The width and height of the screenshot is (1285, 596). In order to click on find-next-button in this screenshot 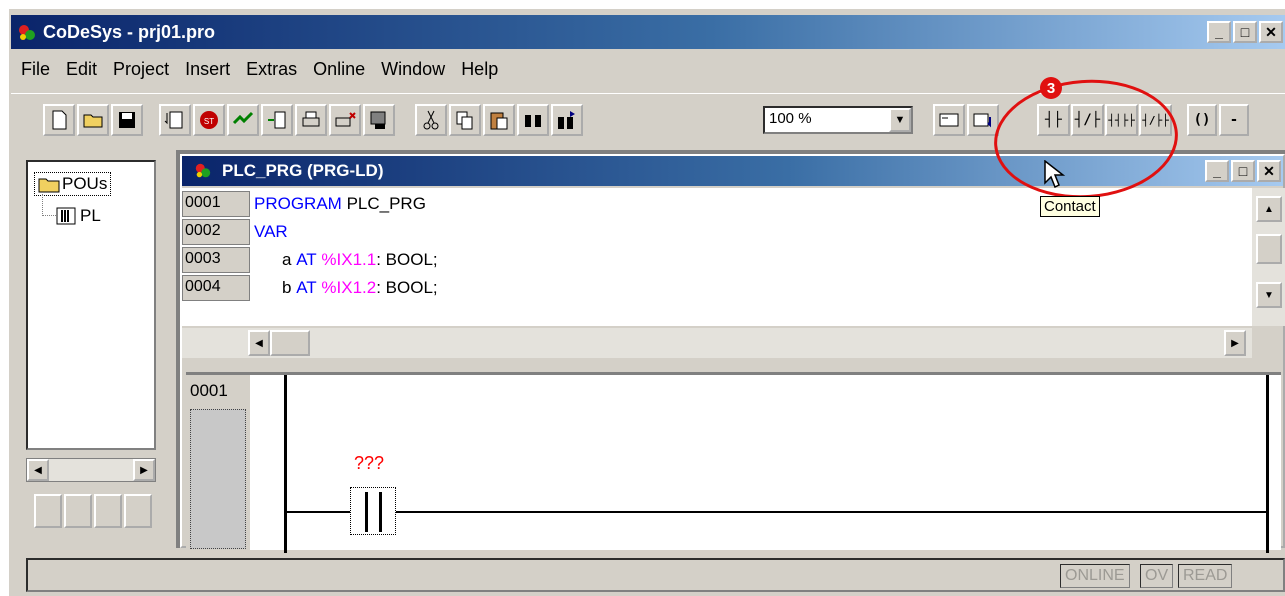, I will do `click(567, 120)`.